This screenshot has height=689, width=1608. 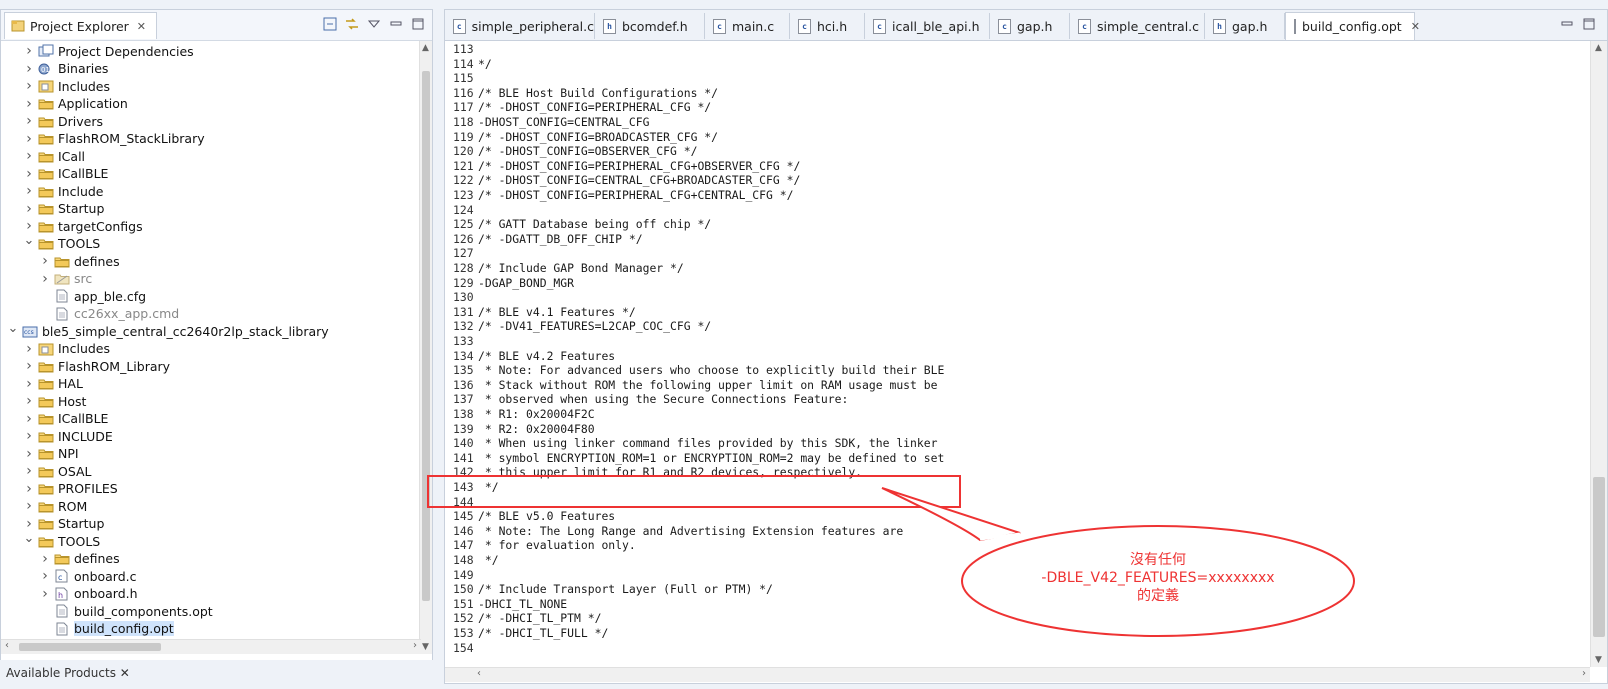 I want to click on tree-item-build-config-opt: build_config.opt, so click(x=106, y=629).